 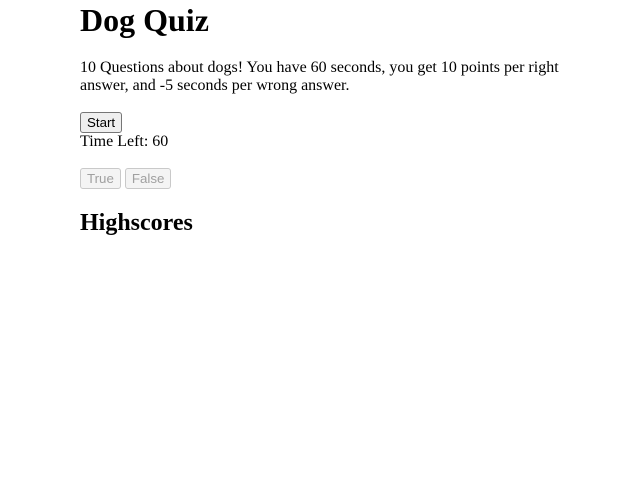 What do you see at coordinates (116, 141) in the screenshot?
I see `timer-label: Time Left:` at bounding box center [116, 141].